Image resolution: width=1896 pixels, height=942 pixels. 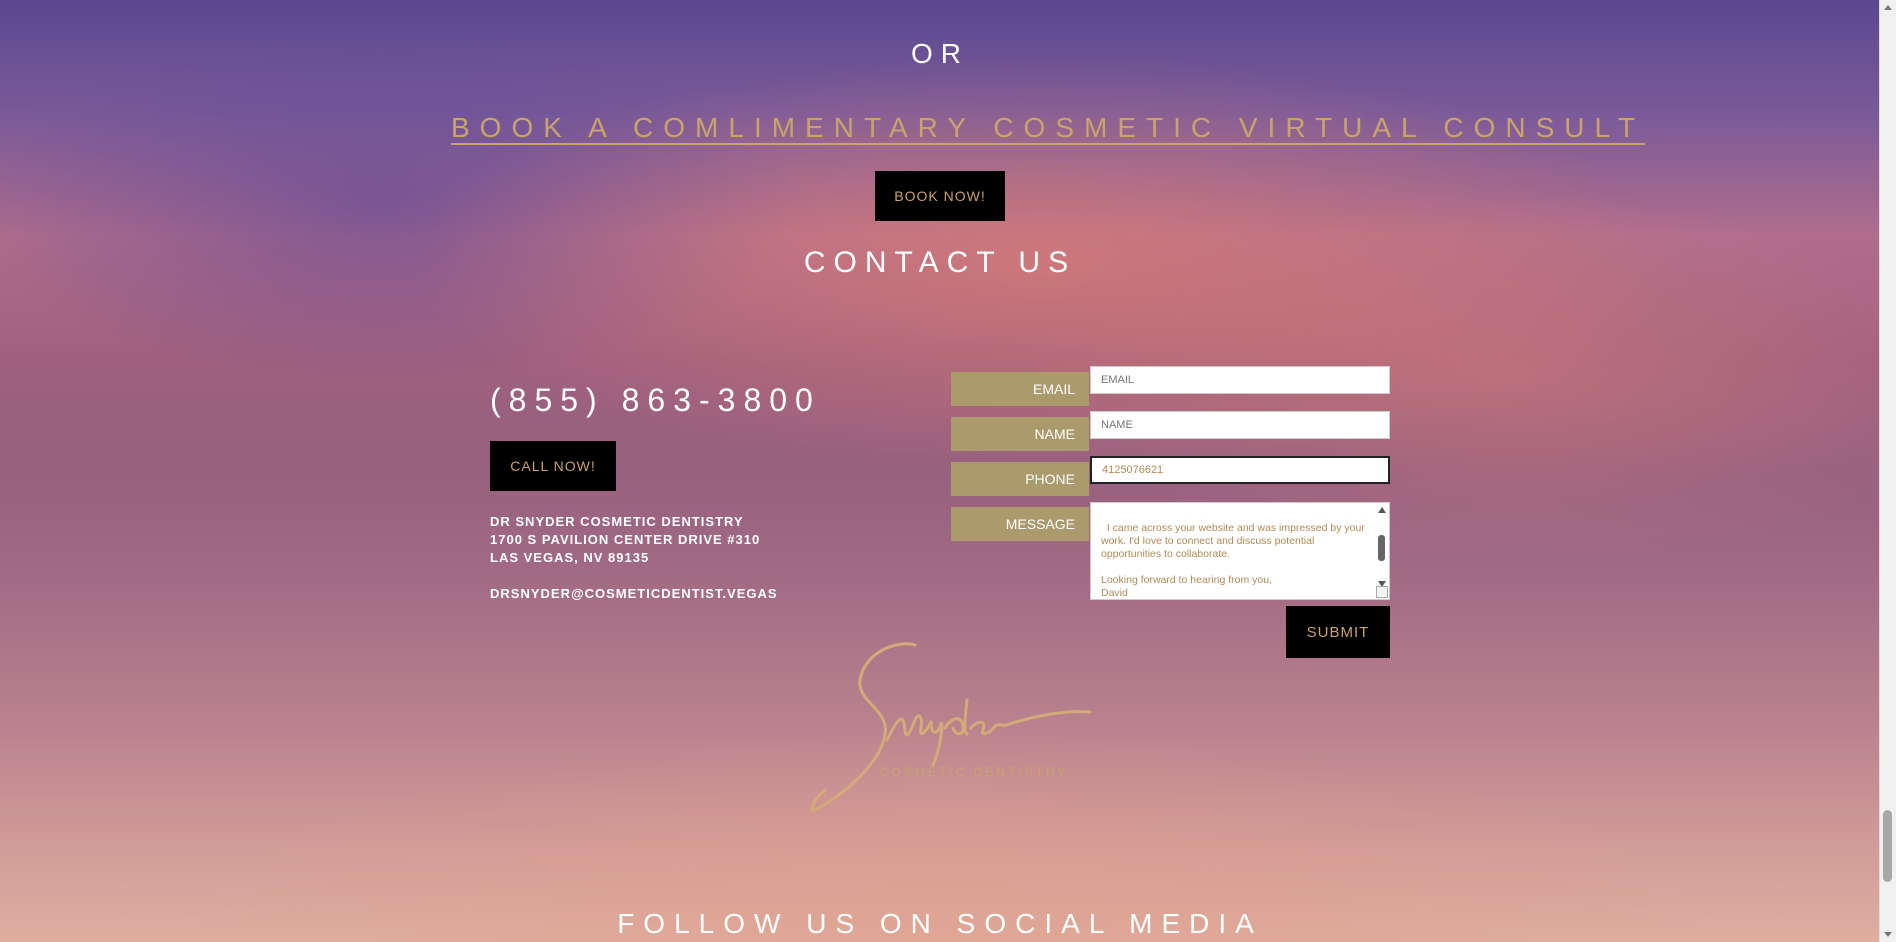 What do you see at coordinates (1887, 846) in the screenshot?
I see `page-scroll-thumb` at bounding box center [1887, 846].